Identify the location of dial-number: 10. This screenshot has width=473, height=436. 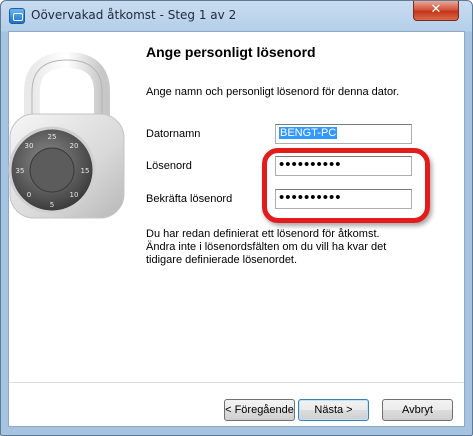
(74, 195).